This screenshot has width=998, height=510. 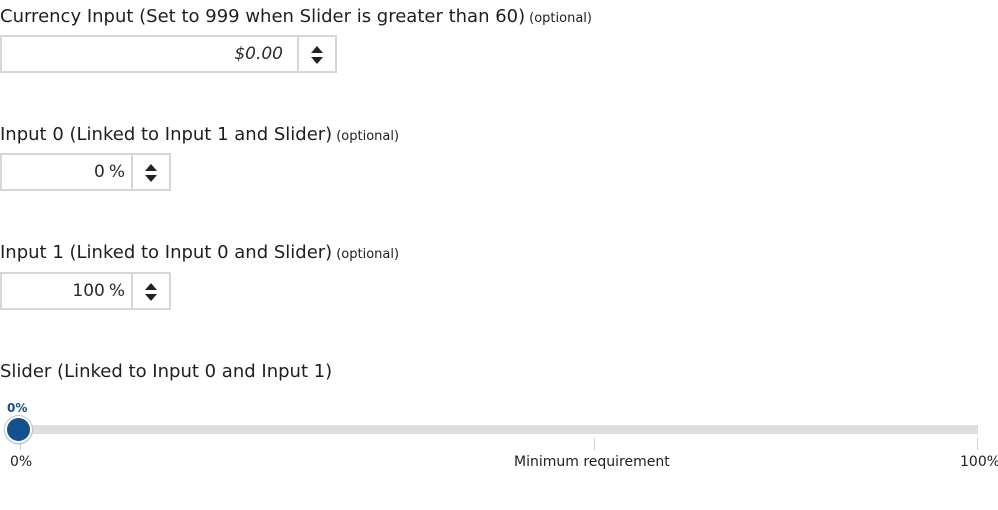 I want to click on currency-input-value: $0.00, so click(x=150, y=54).